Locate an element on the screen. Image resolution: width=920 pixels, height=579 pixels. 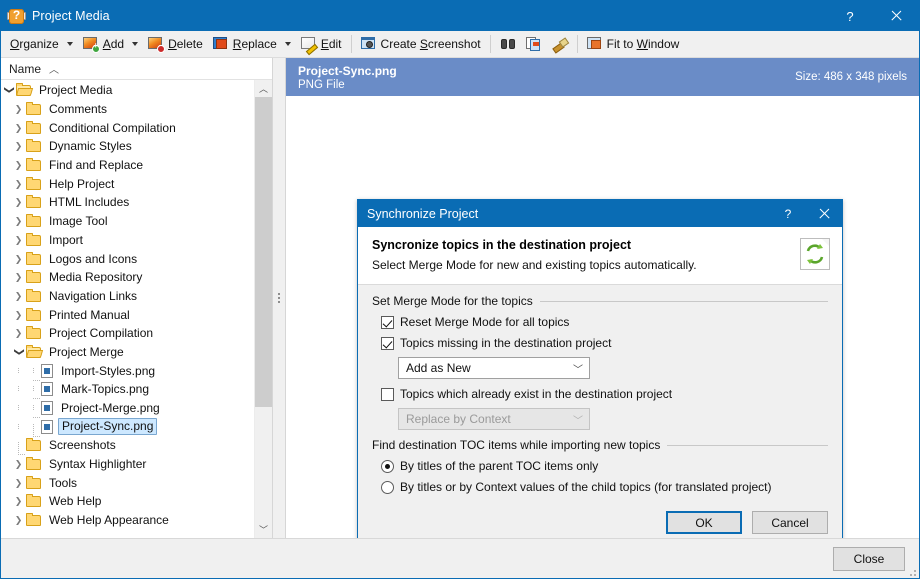
tree-row-label: Navigation Links is located at coordinates (93, 295).